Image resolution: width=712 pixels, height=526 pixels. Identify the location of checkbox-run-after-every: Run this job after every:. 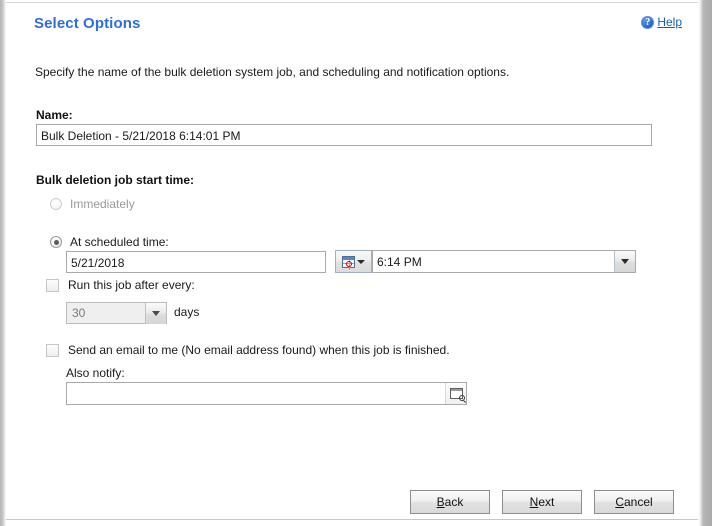
(120, 285).